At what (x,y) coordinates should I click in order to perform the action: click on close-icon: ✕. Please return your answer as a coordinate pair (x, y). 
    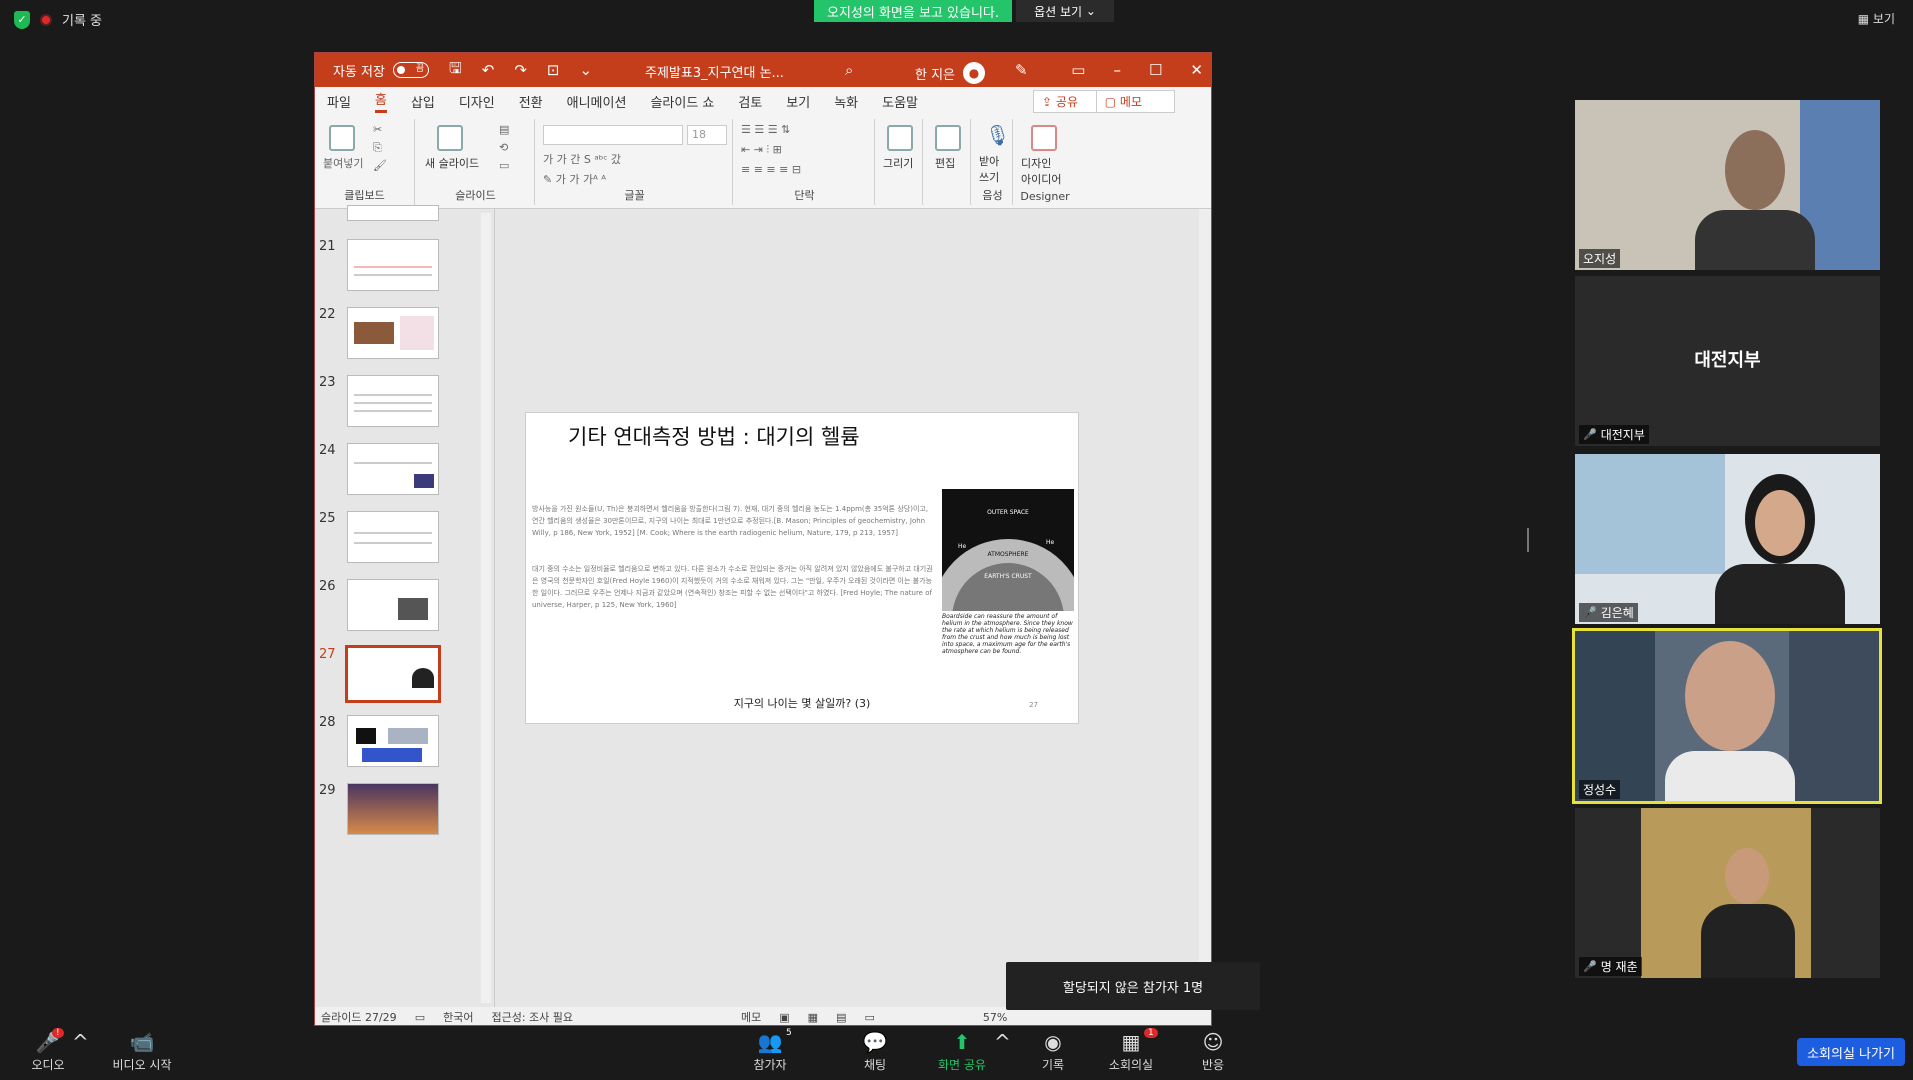
    Looking at the image, I should click on (1196, 70).